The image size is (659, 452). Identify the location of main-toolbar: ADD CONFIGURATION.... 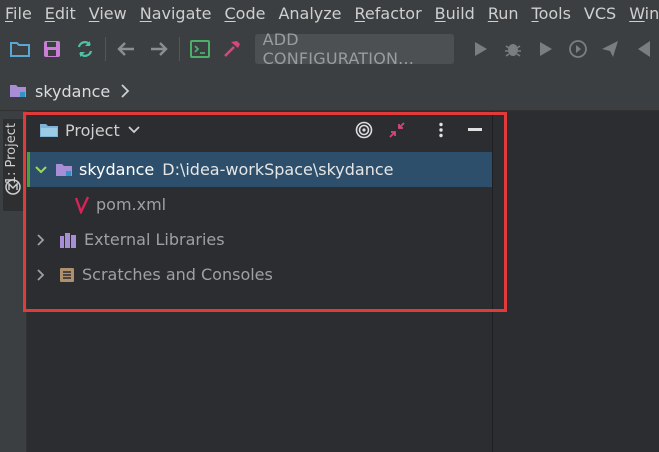
(329, 49).